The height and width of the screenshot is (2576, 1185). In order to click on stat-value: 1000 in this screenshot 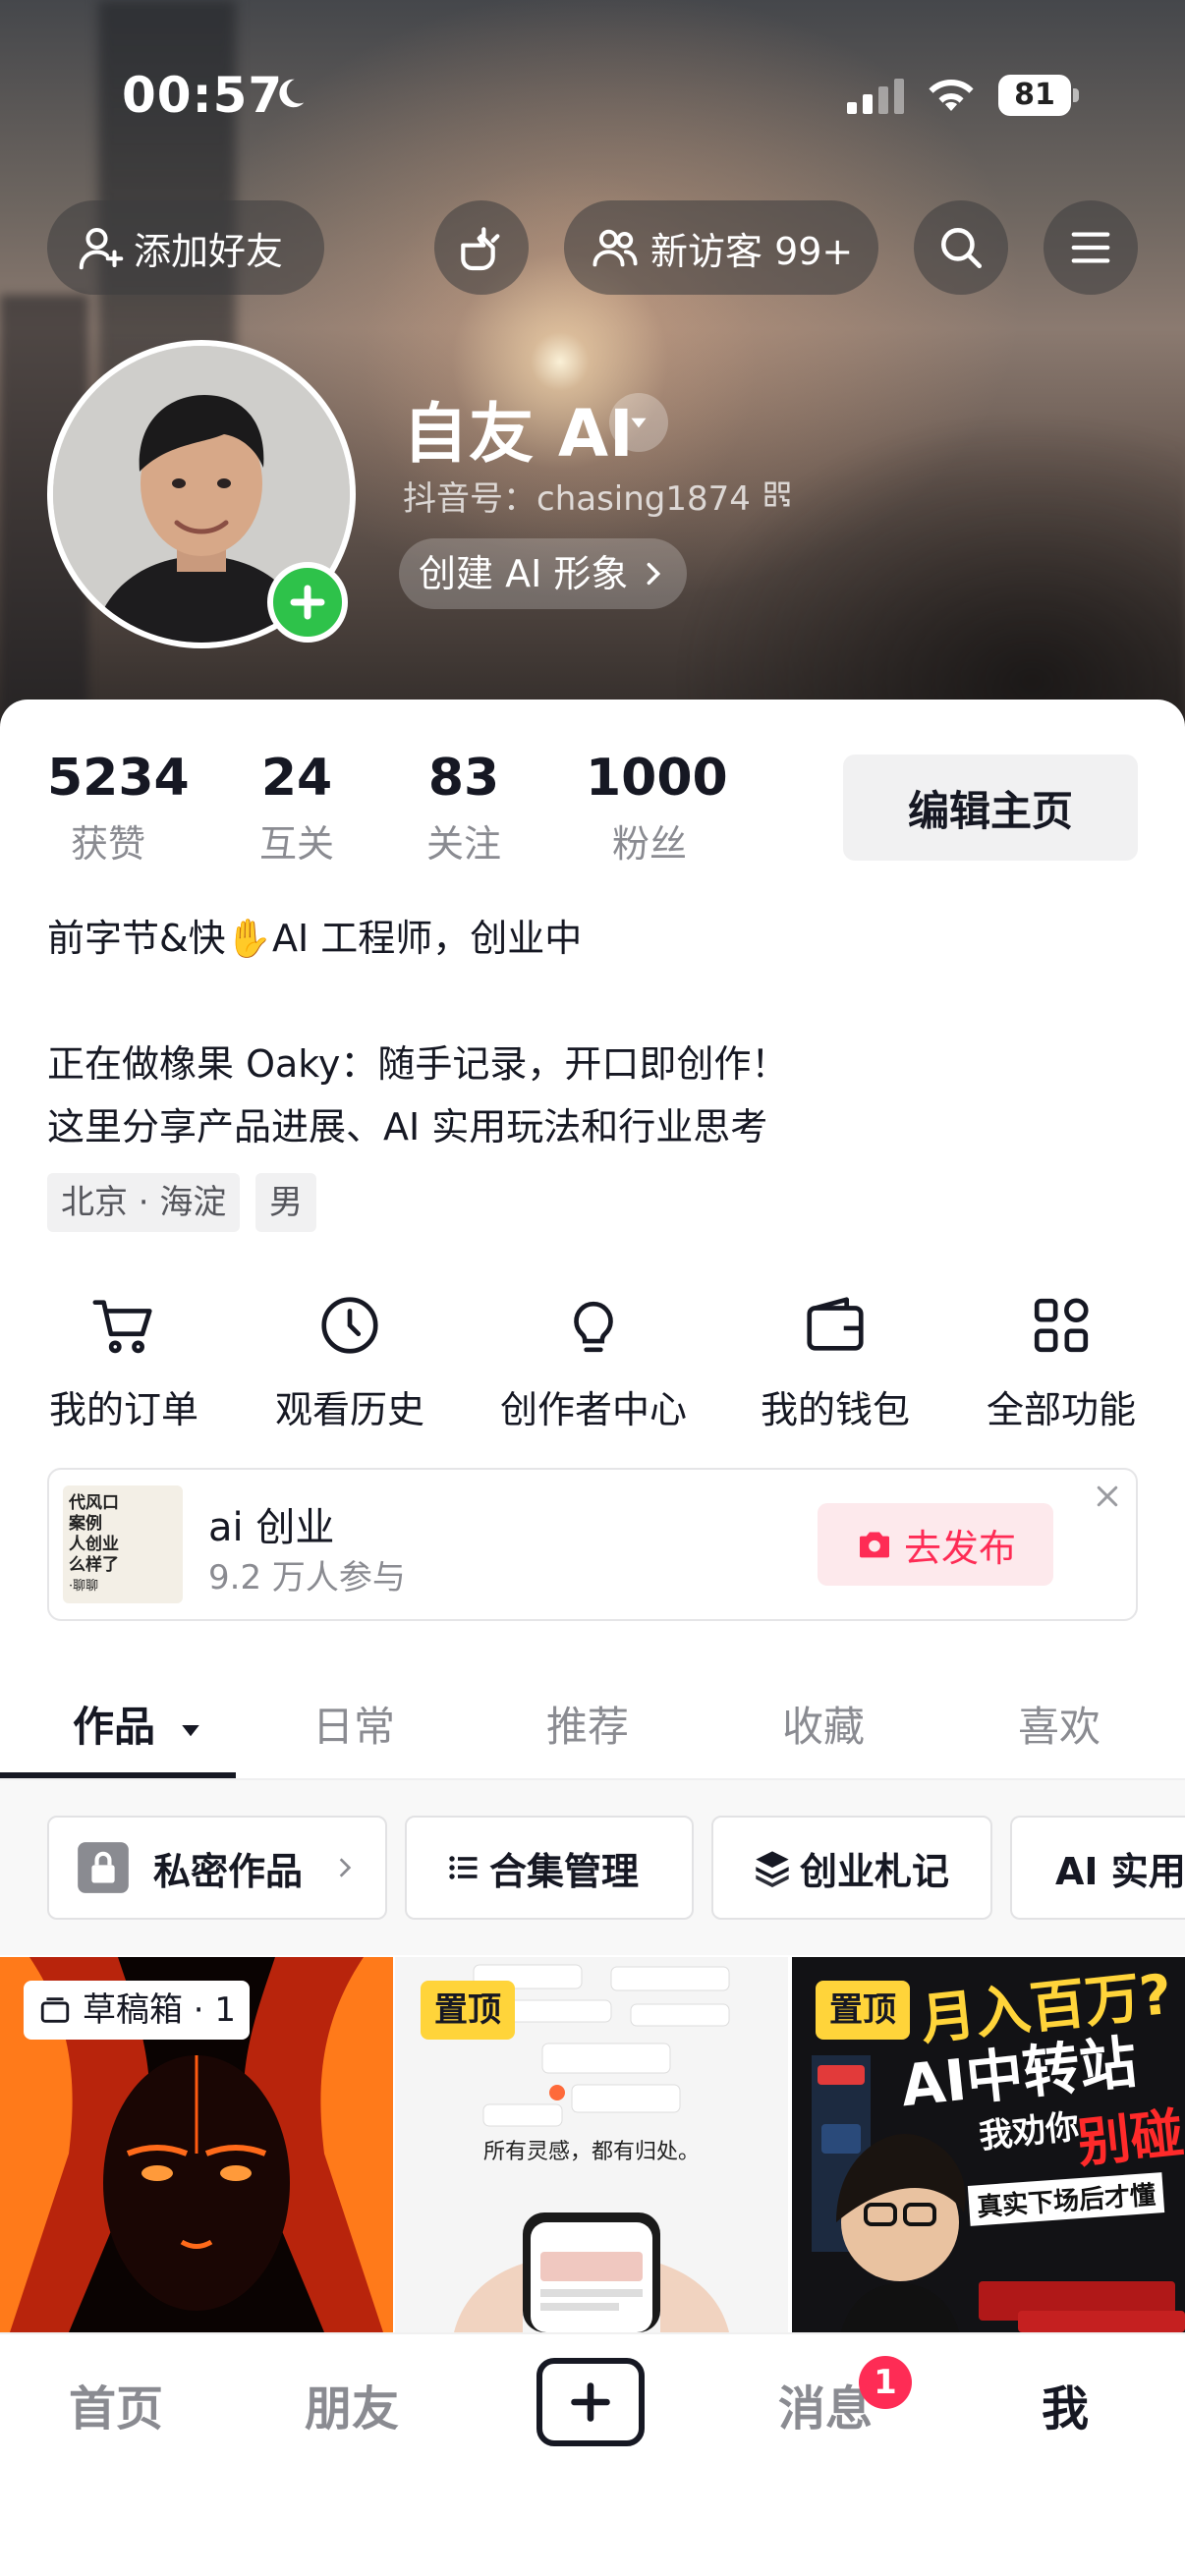, I will do `click(657, 778)`.